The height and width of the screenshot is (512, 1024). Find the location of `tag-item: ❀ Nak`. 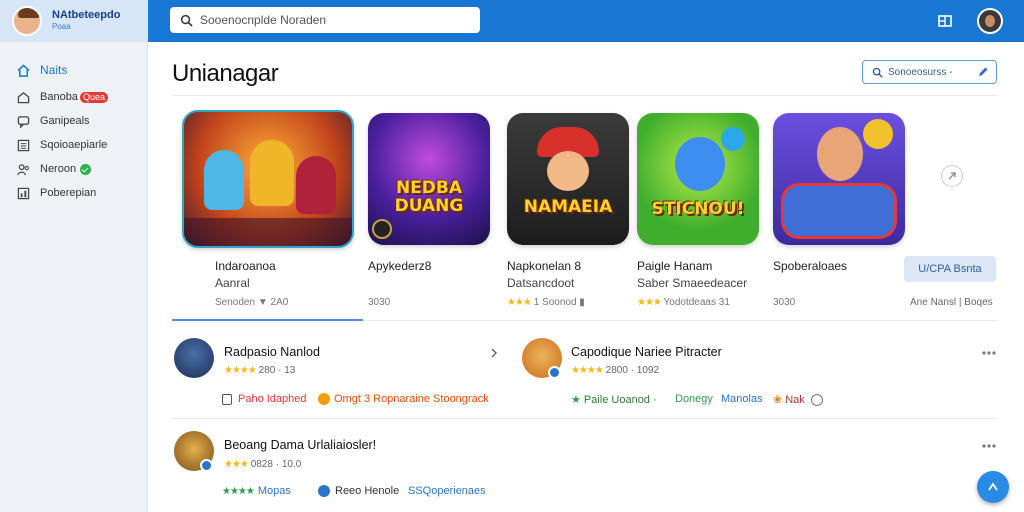

tag-item: ❀ Nak is located at coordinates (798, 399).